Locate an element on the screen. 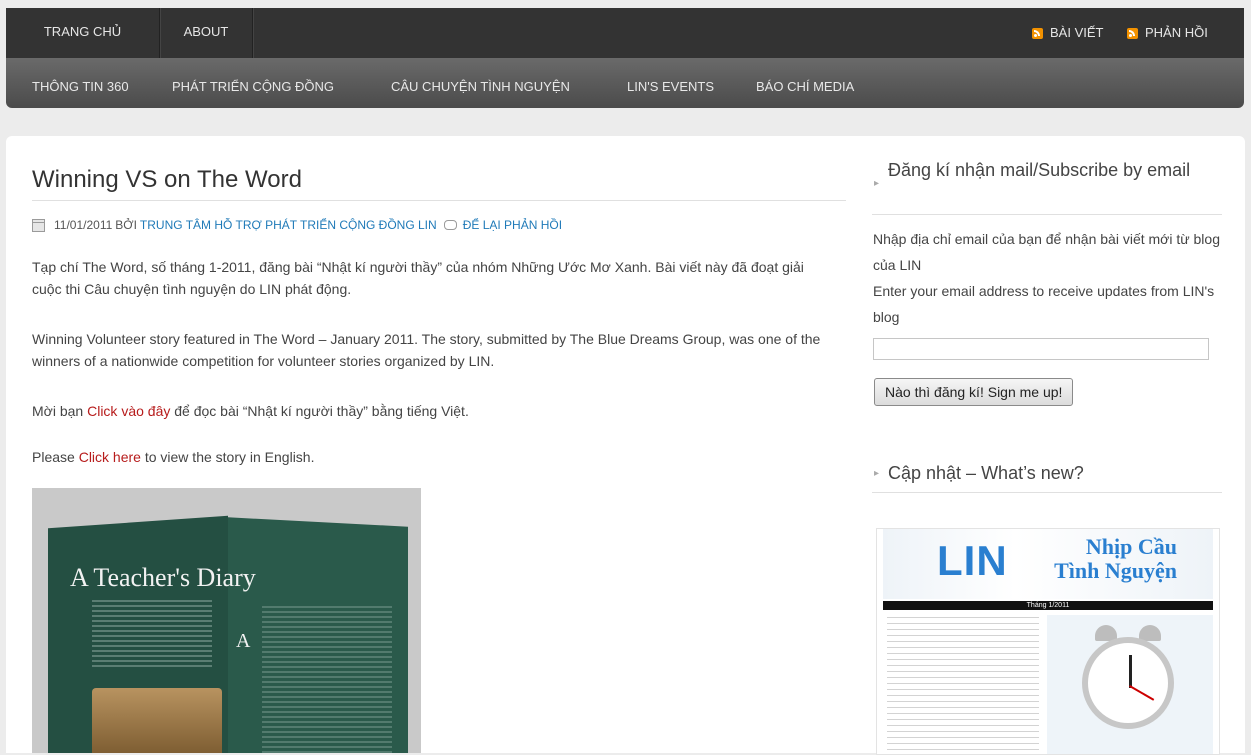 The image size is (1251, 755). para-text: Mời bạn is located at coordinates (60, 411).